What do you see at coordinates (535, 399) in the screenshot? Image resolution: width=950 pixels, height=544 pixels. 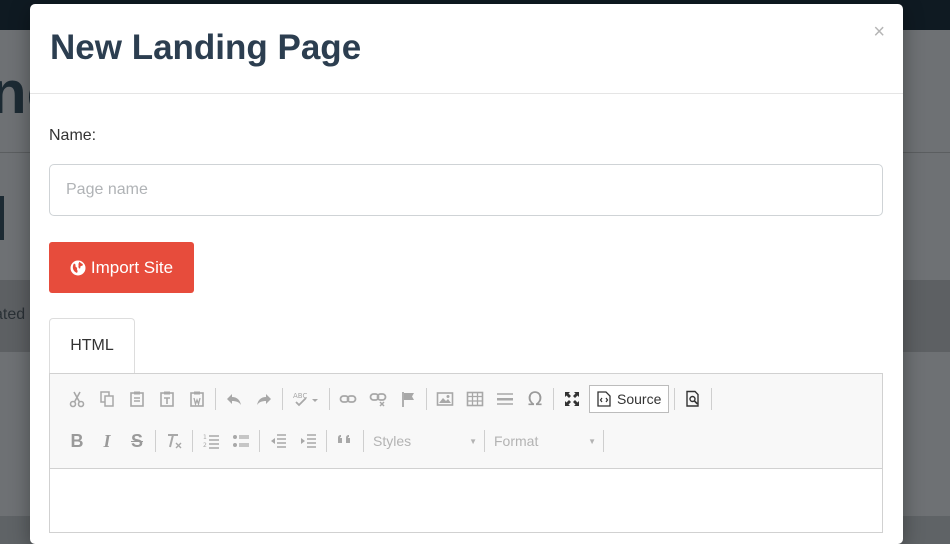 I see `special-character-icon: Ω` at bounding box center [535, 399].